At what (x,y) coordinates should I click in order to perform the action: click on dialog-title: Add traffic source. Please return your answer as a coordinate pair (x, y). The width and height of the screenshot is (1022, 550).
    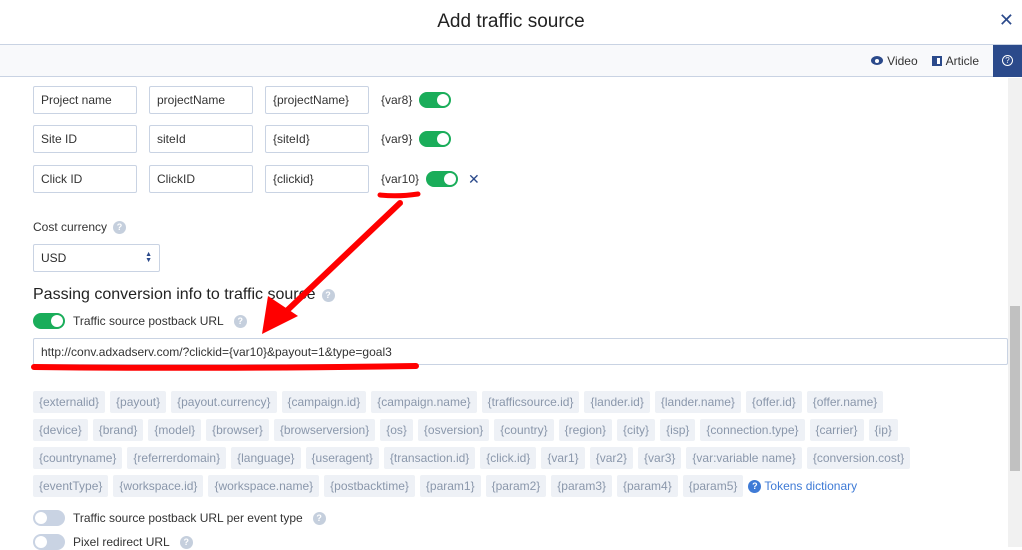
    Looking at the image, I should click on (511, 21).